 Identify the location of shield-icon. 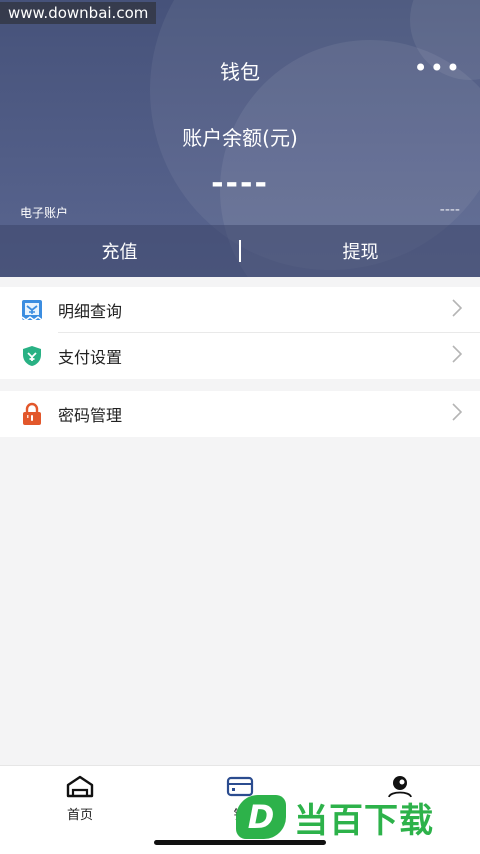
(32, 356).